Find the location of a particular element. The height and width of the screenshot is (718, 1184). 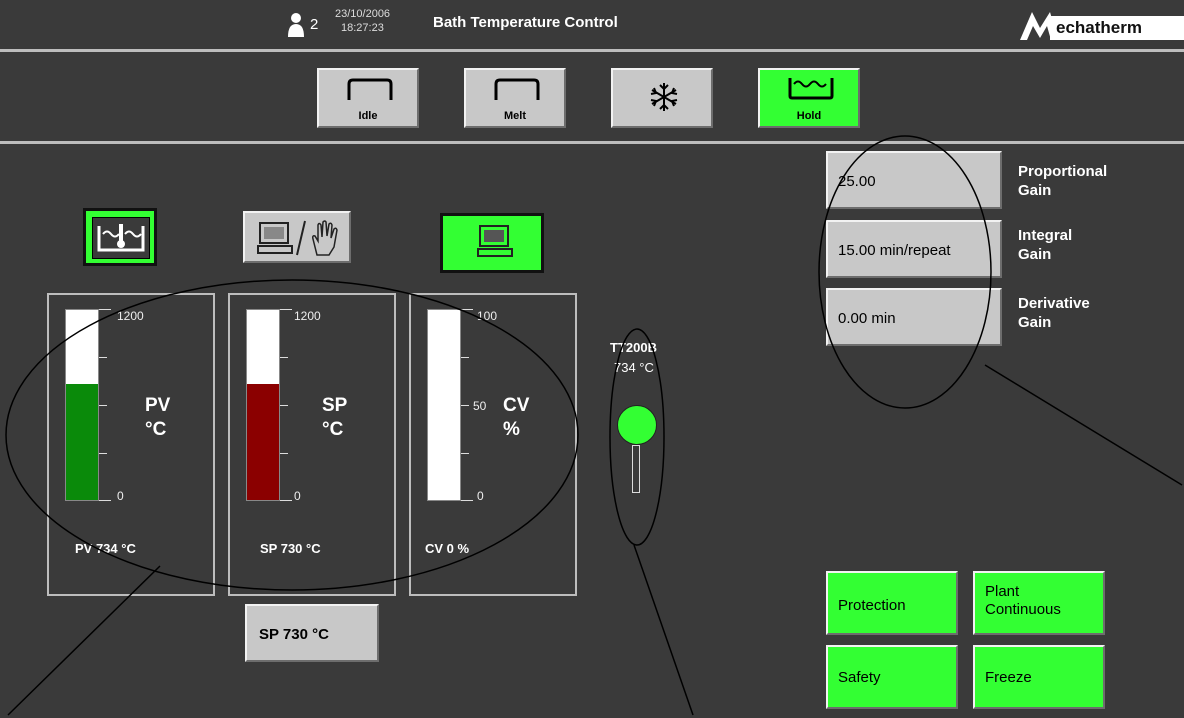

cv-name: CV is located at coordinates (516, 405).